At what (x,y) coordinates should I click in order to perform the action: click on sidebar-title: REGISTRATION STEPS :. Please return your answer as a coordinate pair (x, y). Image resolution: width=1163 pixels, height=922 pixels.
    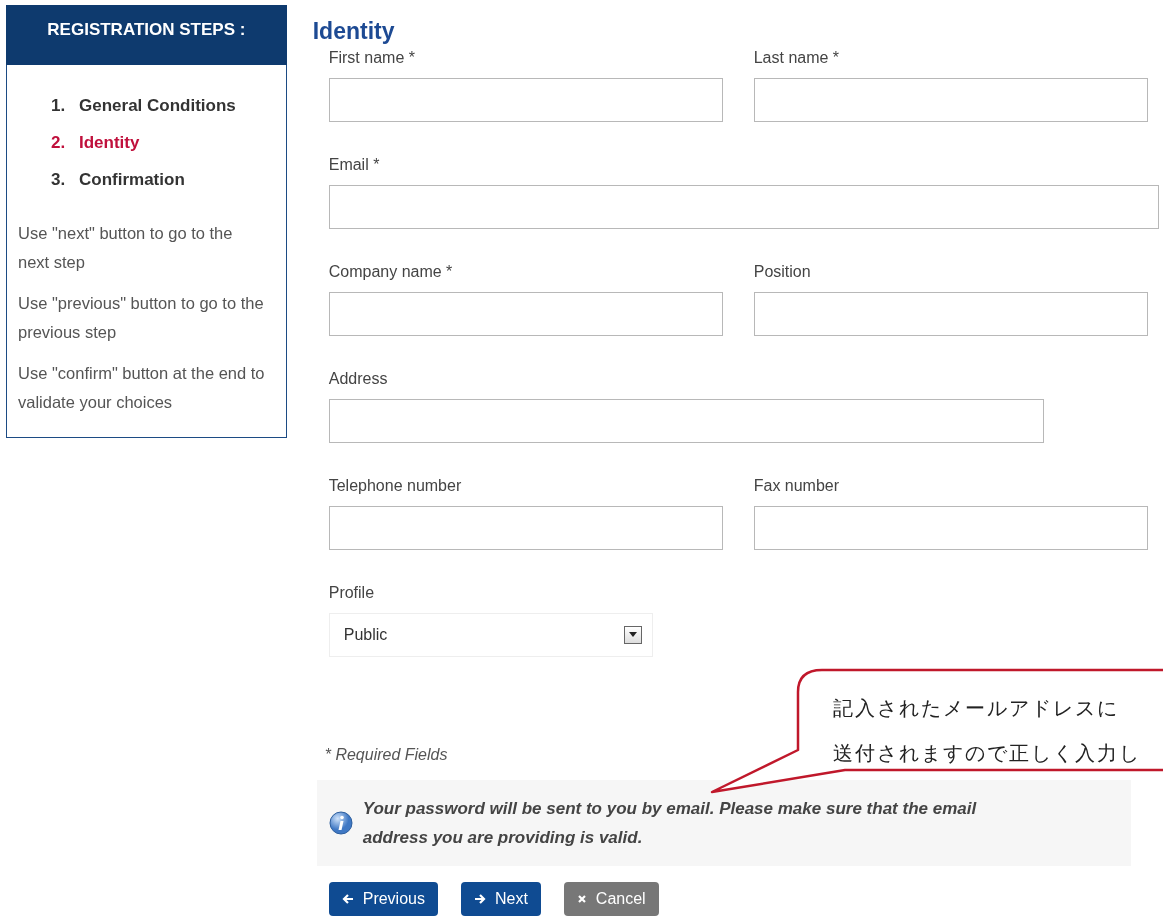
    Looking at the image, I should click on (146, 35).